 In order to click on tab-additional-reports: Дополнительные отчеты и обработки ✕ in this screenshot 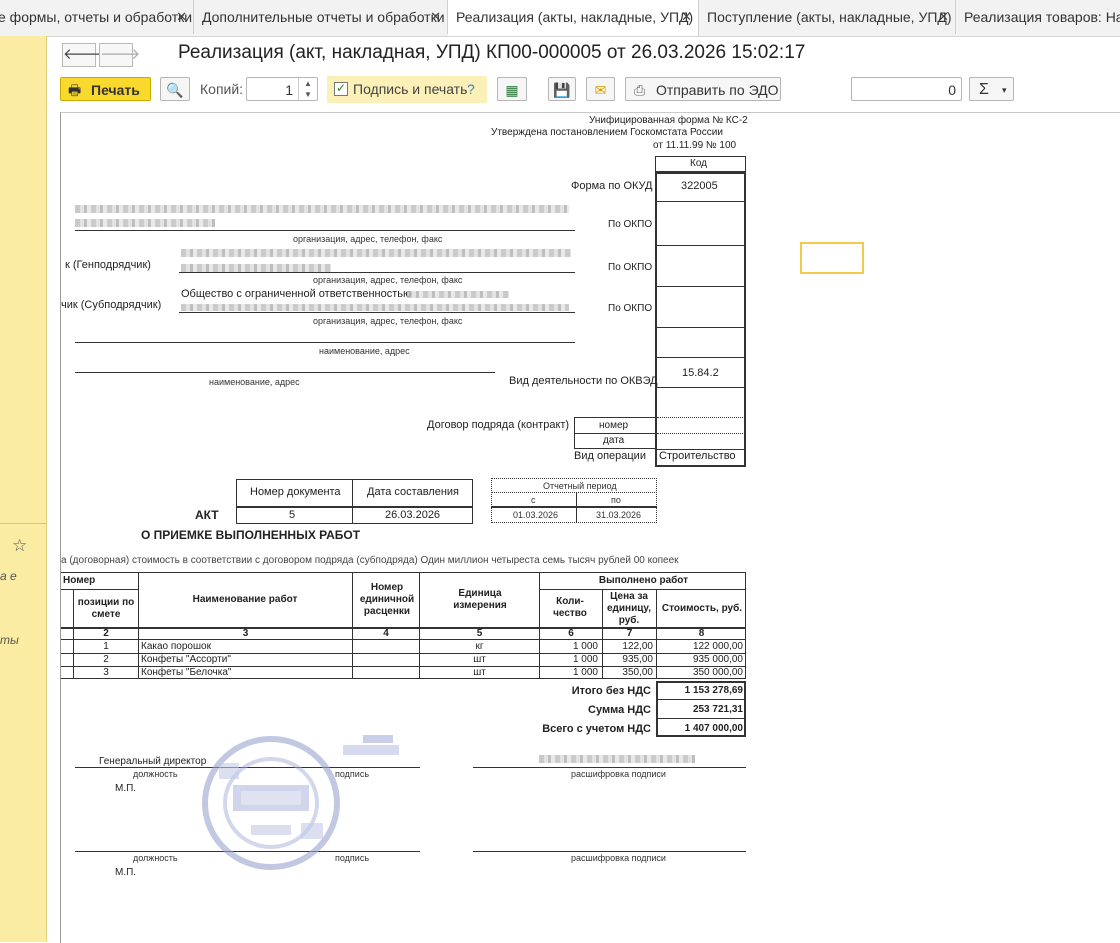, I will do `click(321, 17)`.